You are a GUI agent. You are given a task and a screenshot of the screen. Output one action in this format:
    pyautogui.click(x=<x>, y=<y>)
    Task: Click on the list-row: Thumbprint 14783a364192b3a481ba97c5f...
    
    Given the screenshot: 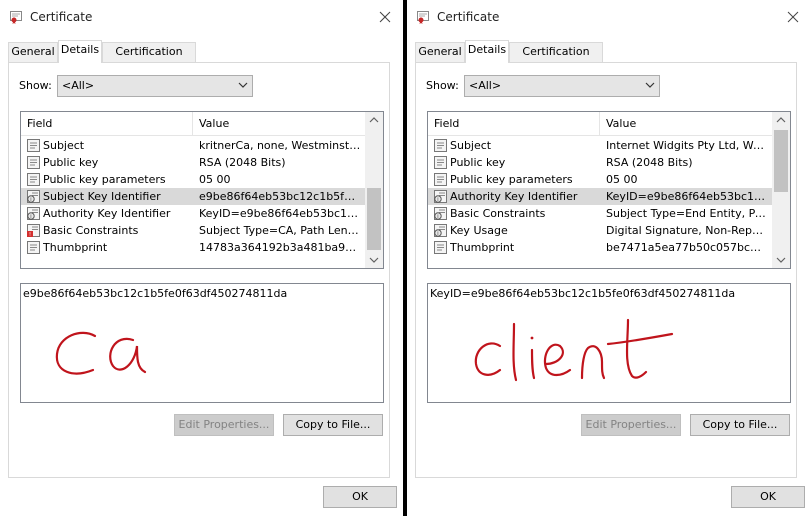 What is the action you would take?
    pyautogui.click(x=193, y=247)
    